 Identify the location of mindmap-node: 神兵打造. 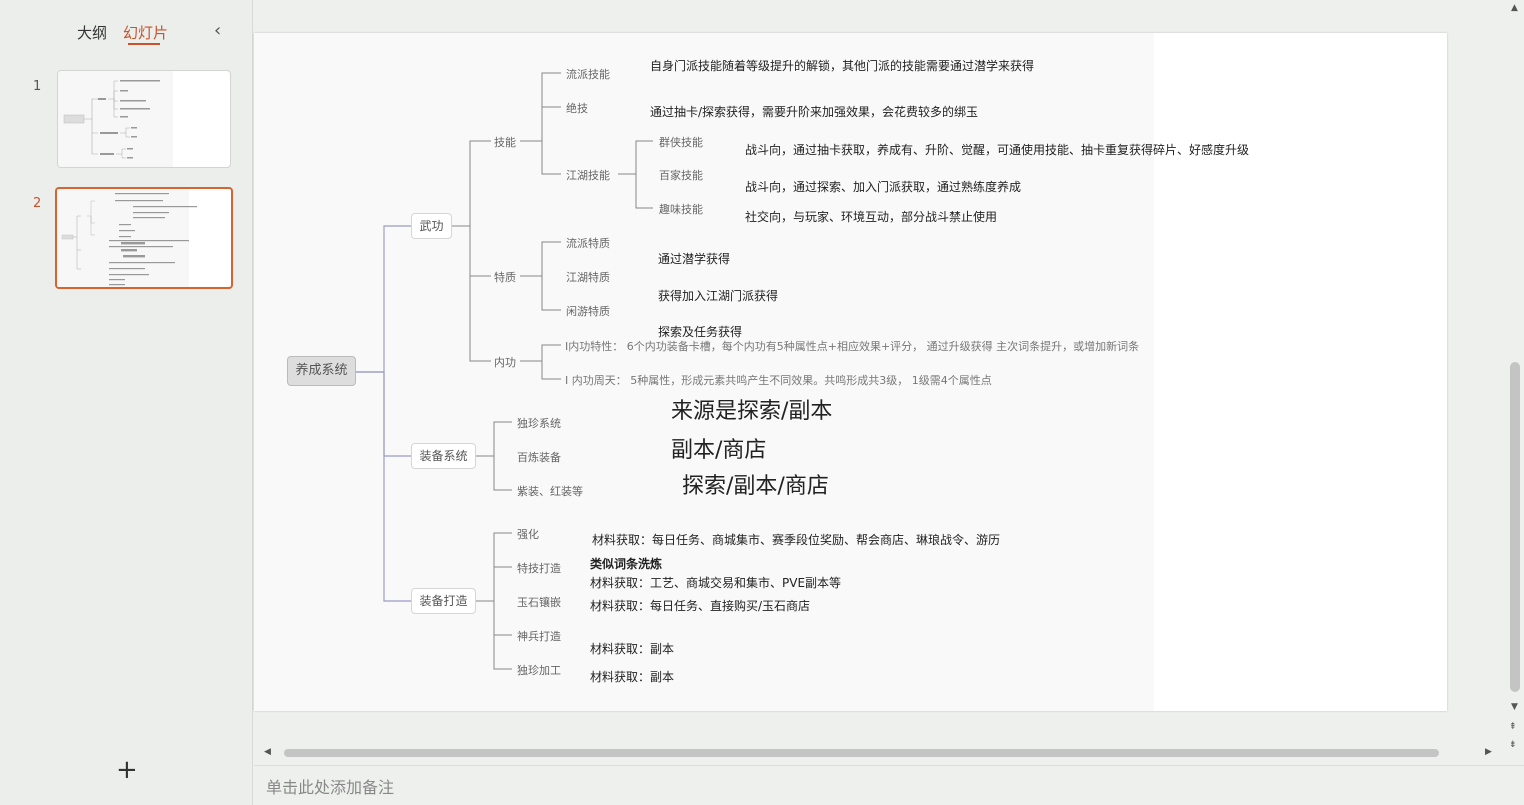
(539, 636).